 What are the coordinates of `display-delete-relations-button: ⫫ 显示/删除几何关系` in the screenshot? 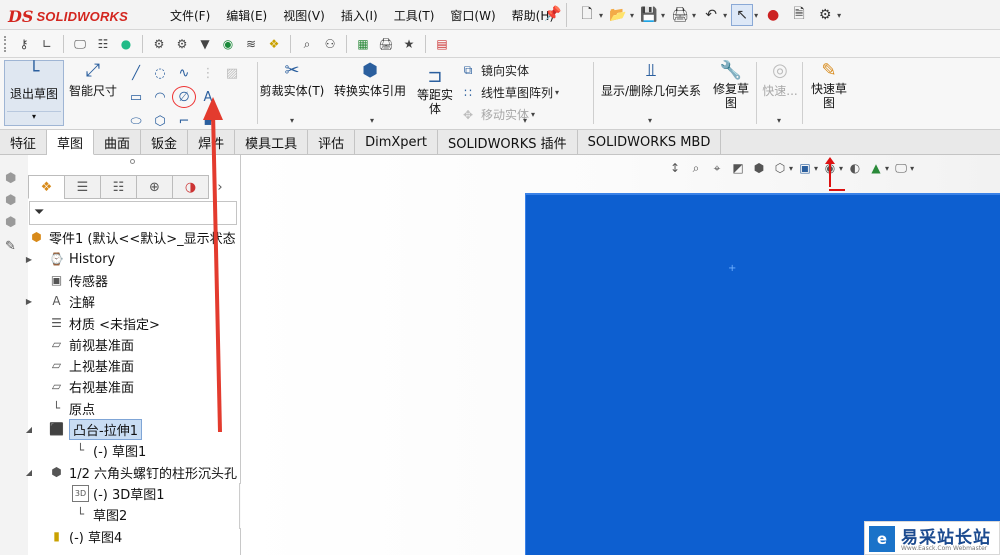 It's located at (651, 79).